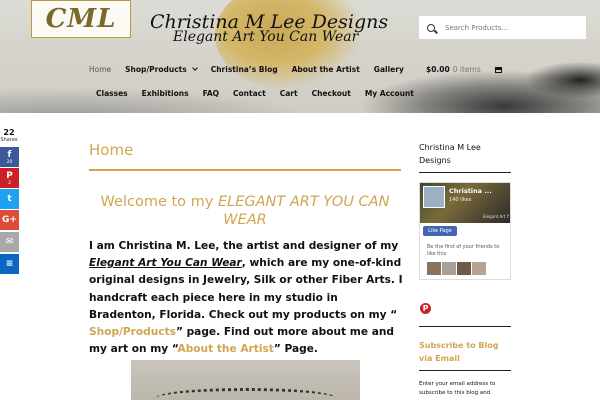 The image size is (600, 400). I want to click on share-count: 22 Shares, so click(9, 135).